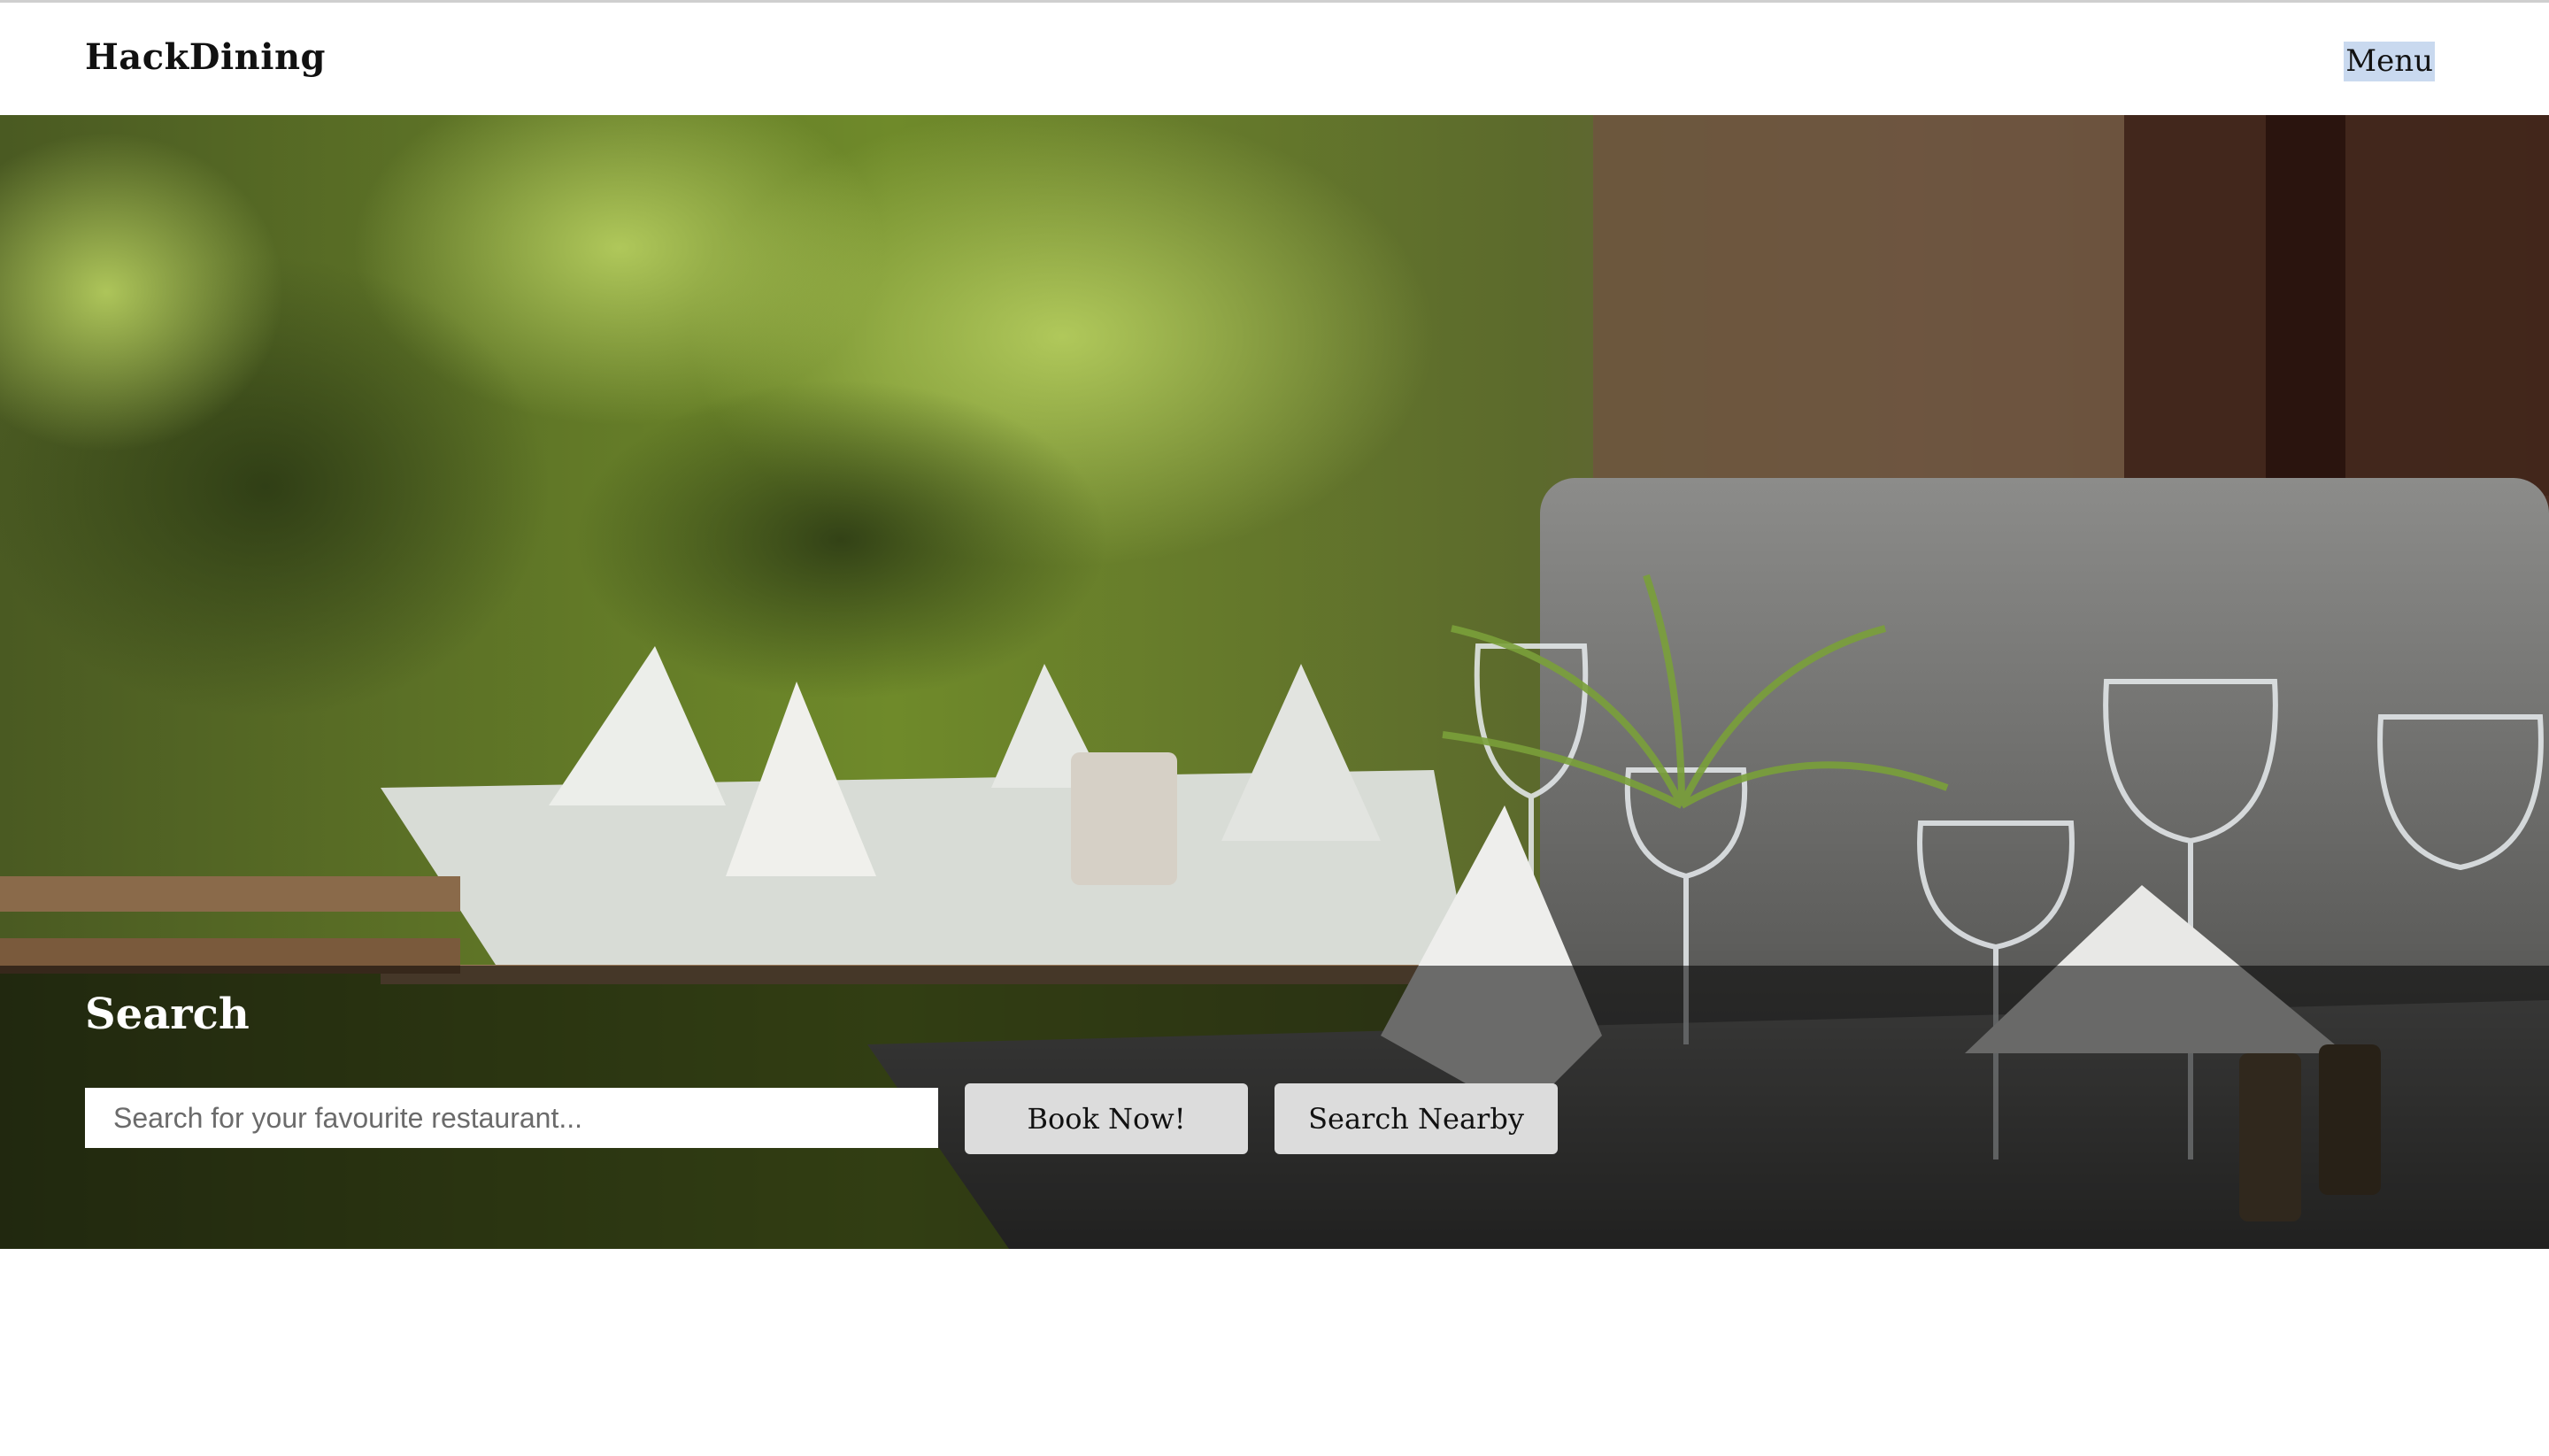 The width and height of the screenshot is (2549, 1456). I want to click on menu-link: Menu, so click(2390, 61).